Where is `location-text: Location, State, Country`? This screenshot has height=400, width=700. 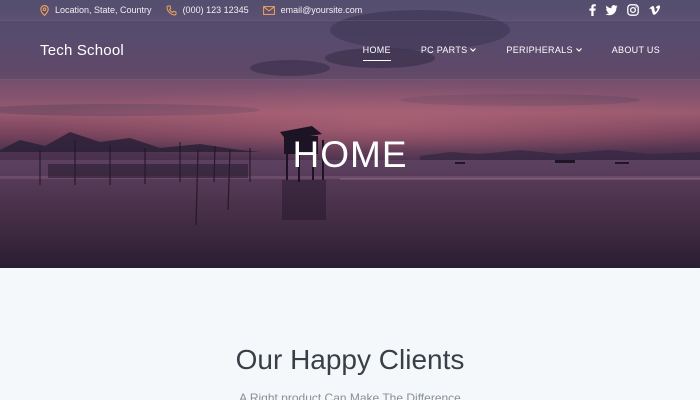 location-text: Location, State, Country is located at coordinates (103, 10).